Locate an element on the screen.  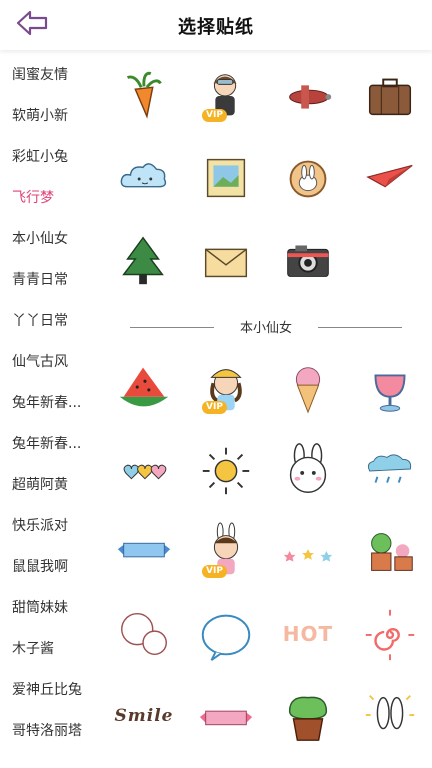
sticker-item: Smile is located at coordinates (144, 716).